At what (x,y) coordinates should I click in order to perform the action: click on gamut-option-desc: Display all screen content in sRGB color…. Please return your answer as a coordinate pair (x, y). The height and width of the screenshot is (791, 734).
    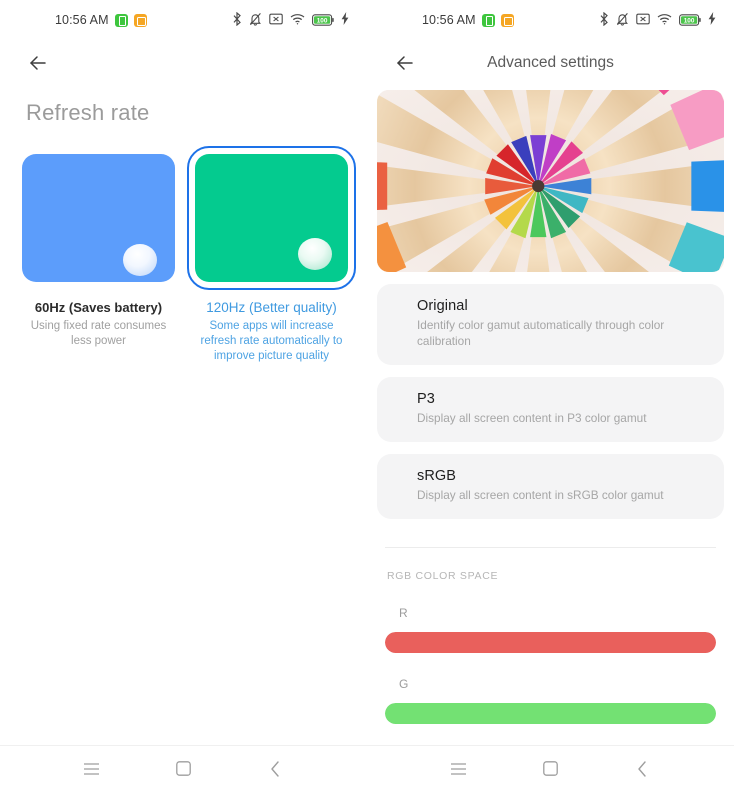
    Looking at the image, I should click on (540, 495).